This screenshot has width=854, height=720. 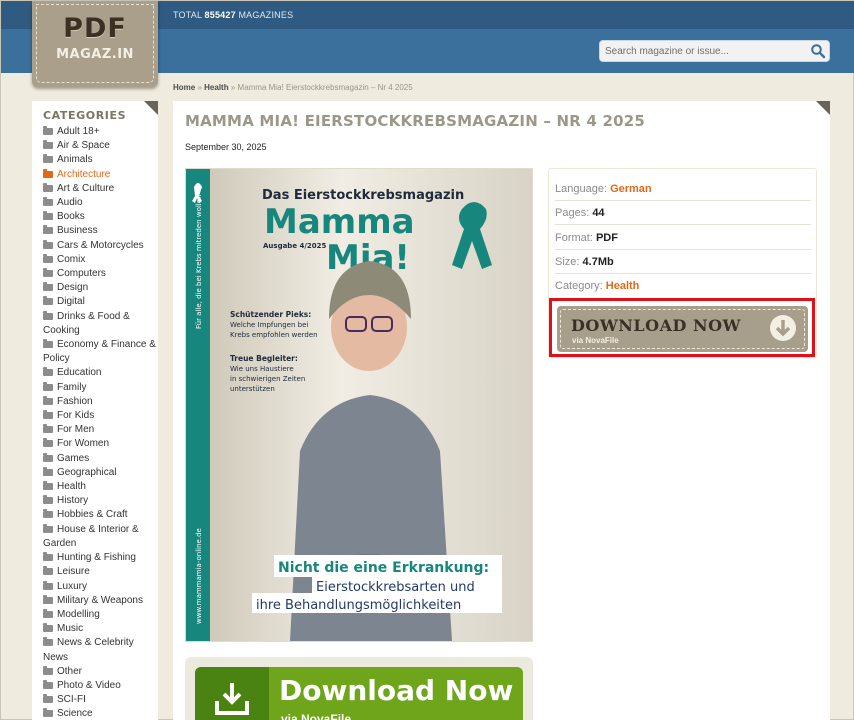 What do you see at coordinates (818, 51) in the screenshot?
I see `search-icon` at bounding box center [818, 51].